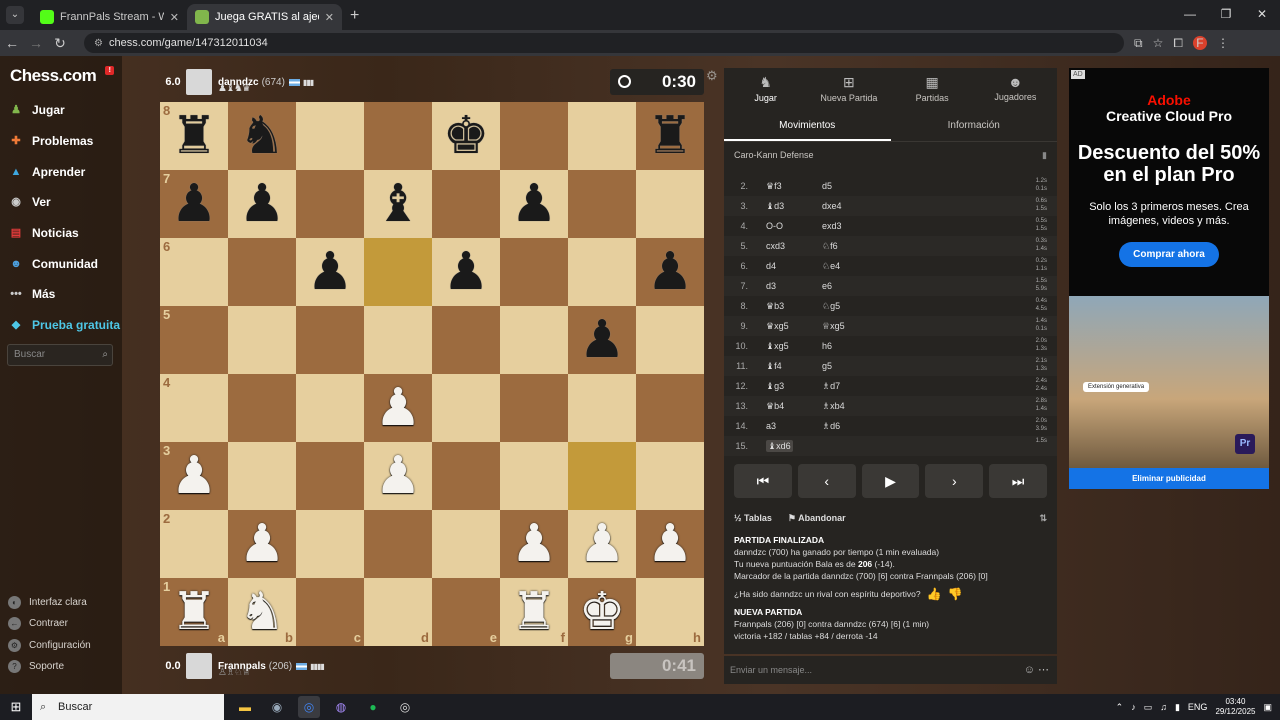  I want to click on white-move: O-O, so click(774, 226).